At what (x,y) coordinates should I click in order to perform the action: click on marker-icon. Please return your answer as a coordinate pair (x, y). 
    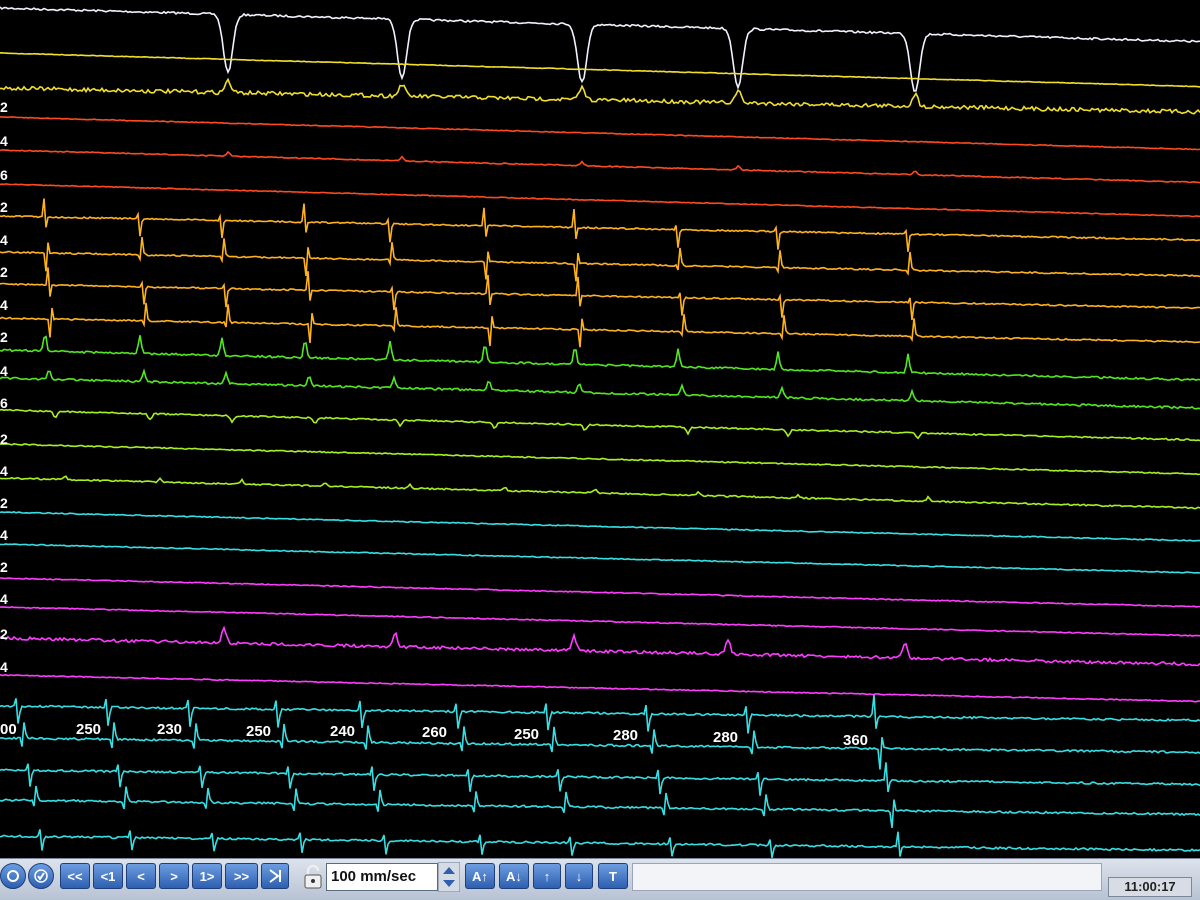
    Looking at the image, I should click on (13, 876).